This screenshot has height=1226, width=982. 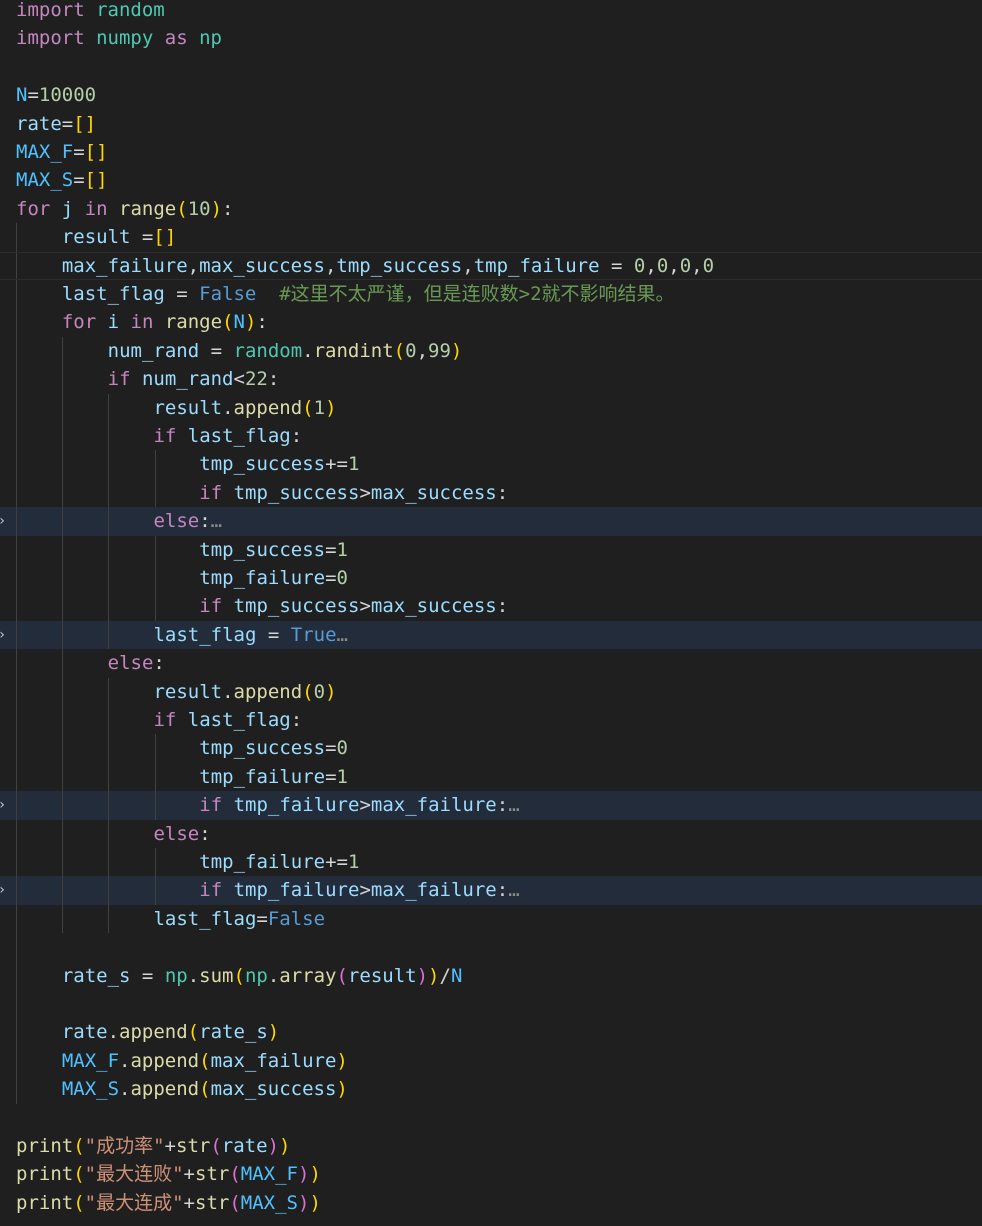 I want to click on code-text: print("成功率"+str(rate)), so click(x=153, y=1146).